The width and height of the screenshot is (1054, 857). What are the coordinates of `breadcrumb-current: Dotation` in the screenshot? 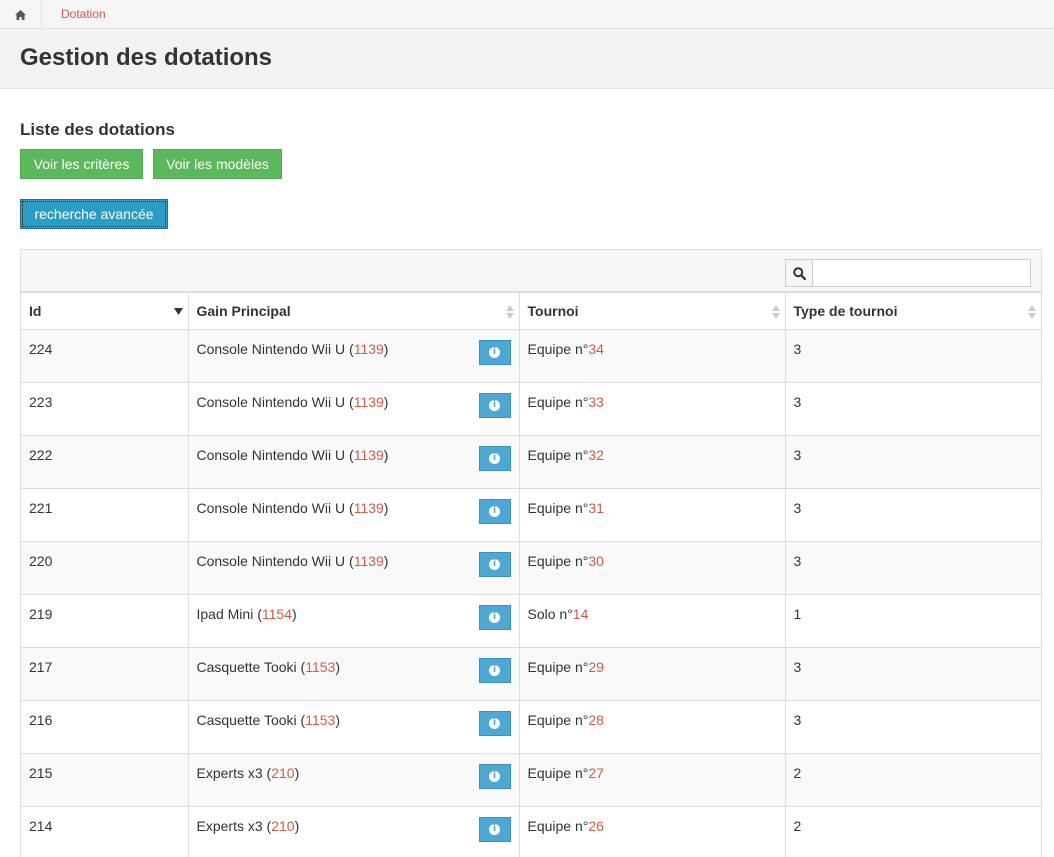 It's located at (83, 14).